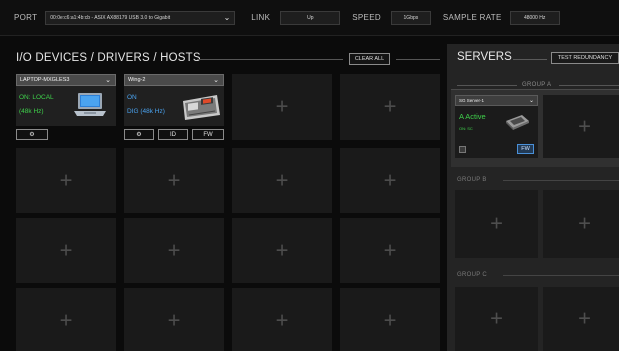 Image resolution: width=619 pixels, height=351 pixels. I want to click on test-redundancy-label: TEST REDUNDANCY, so click(585, 58).